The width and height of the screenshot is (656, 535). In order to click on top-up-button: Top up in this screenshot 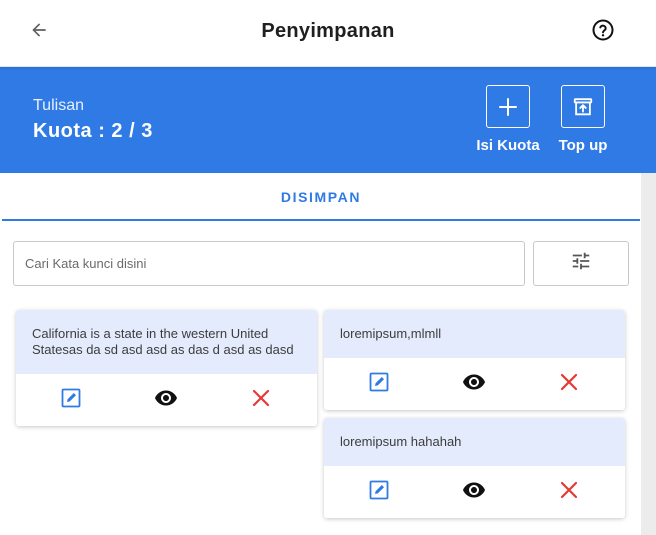, I will do `click(583, 119)`.